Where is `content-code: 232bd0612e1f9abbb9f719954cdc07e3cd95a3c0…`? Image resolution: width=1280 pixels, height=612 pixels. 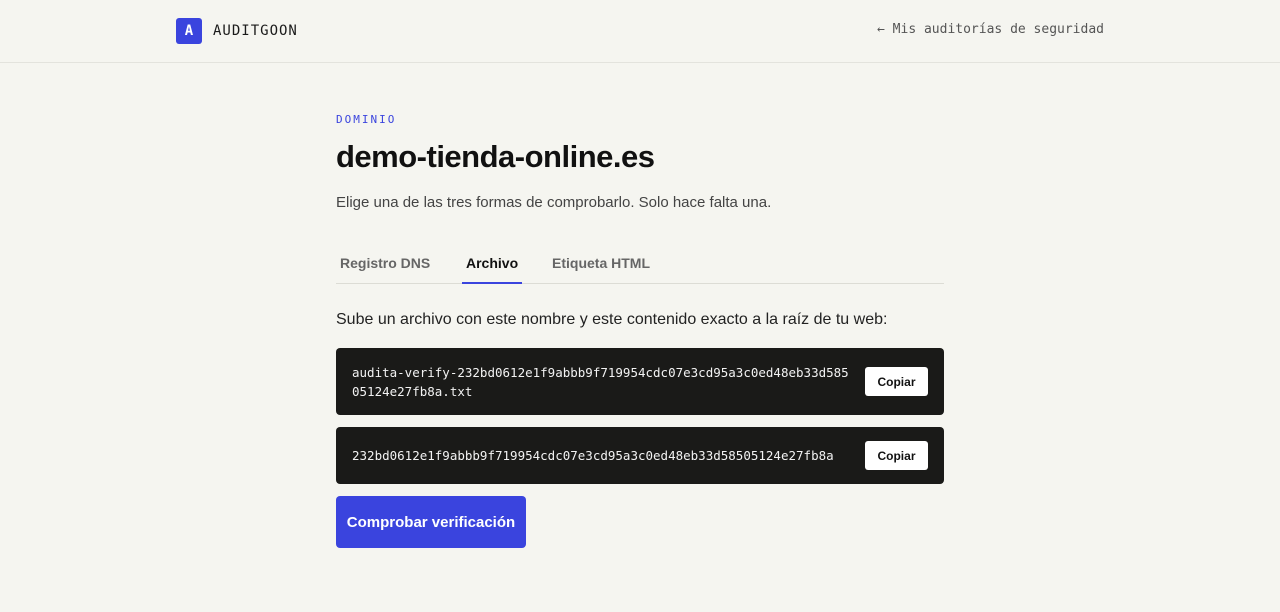 content-code: 232bd0612e1f9abbb9f719954cdc07e3cd95a3c0… is located at coordinates (593, 455).